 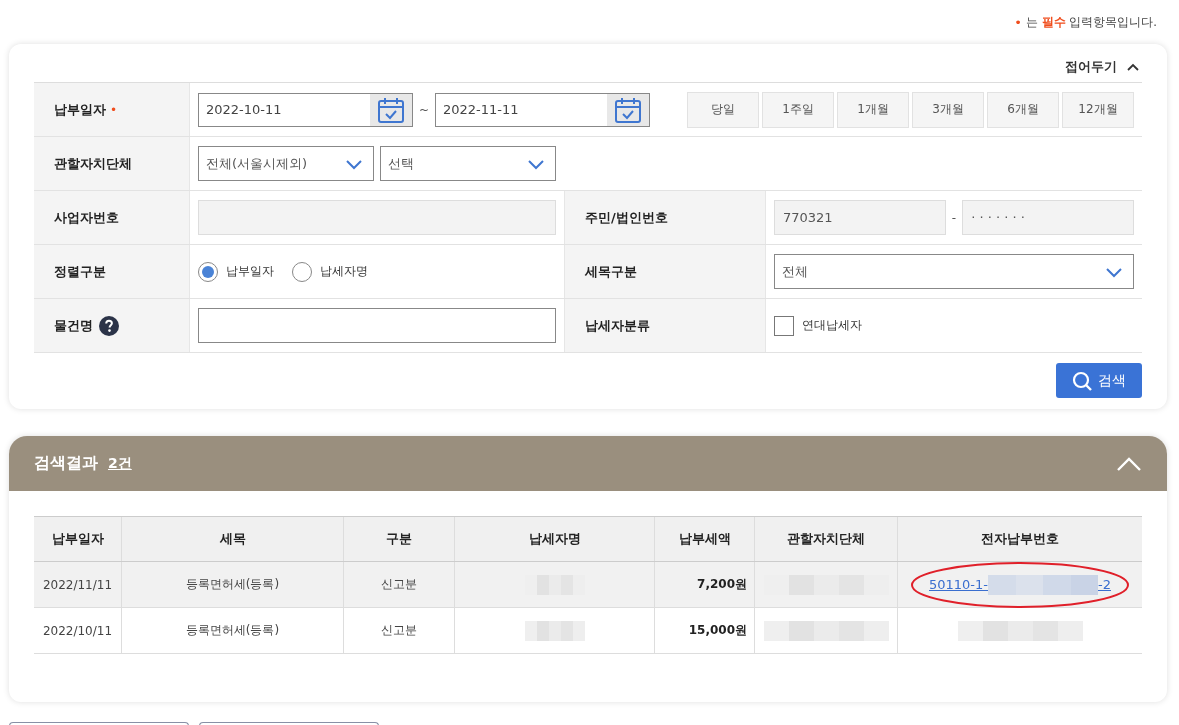 I want to click on field-label: 주민/법인번호, so click(x=626, y=217).